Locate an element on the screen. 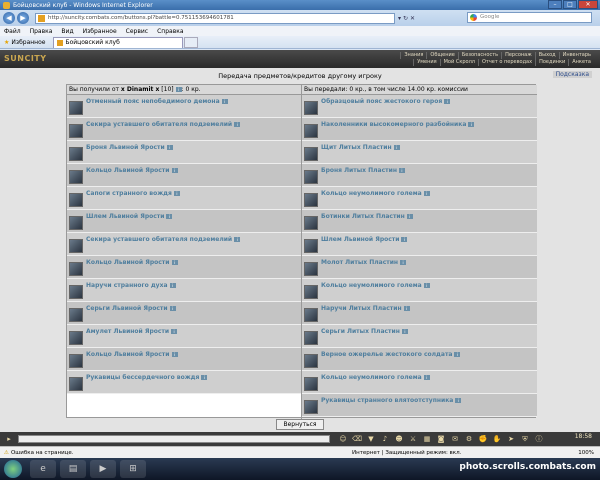 The image size is (600, 480). fight-icon: ⚔ is located at coordinates (413, 439).